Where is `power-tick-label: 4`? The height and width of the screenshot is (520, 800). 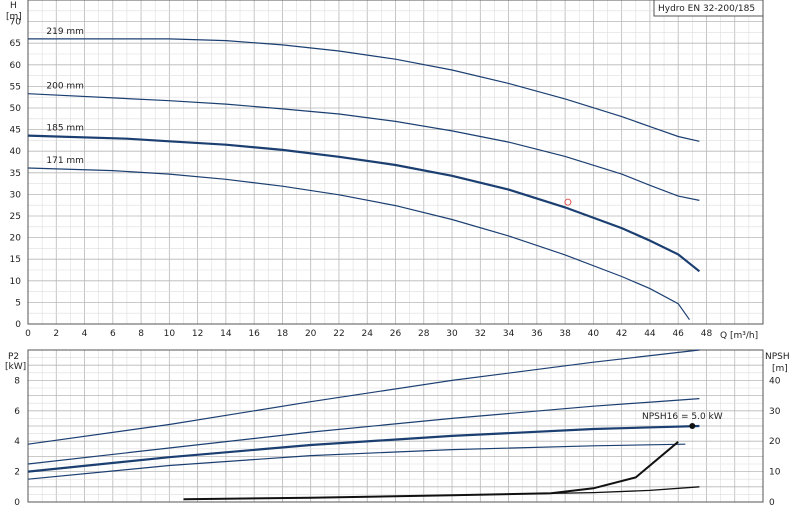 power-tick-label: 4 is located at coordinates (17, 442).